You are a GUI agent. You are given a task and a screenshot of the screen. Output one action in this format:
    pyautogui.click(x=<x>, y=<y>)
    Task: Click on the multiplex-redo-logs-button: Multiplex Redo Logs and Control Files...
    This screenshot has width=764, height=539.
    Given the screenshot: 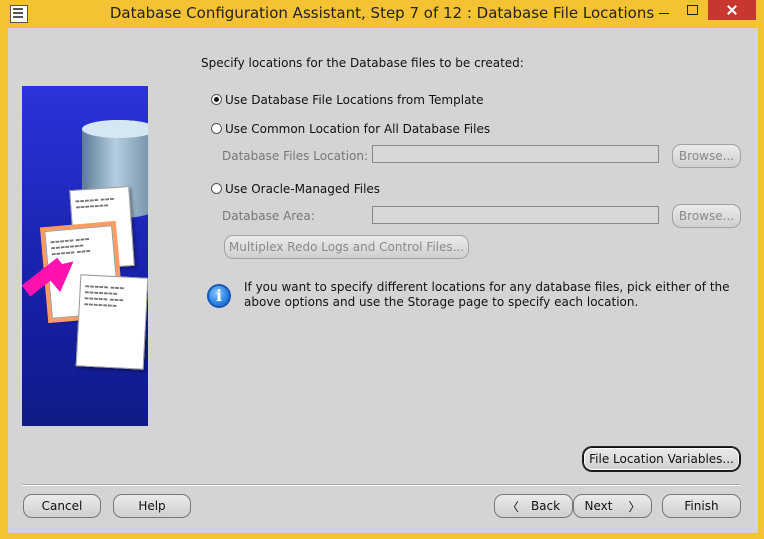 What is the action you would take?
    pyautogui.click(x=346, y=247)
    